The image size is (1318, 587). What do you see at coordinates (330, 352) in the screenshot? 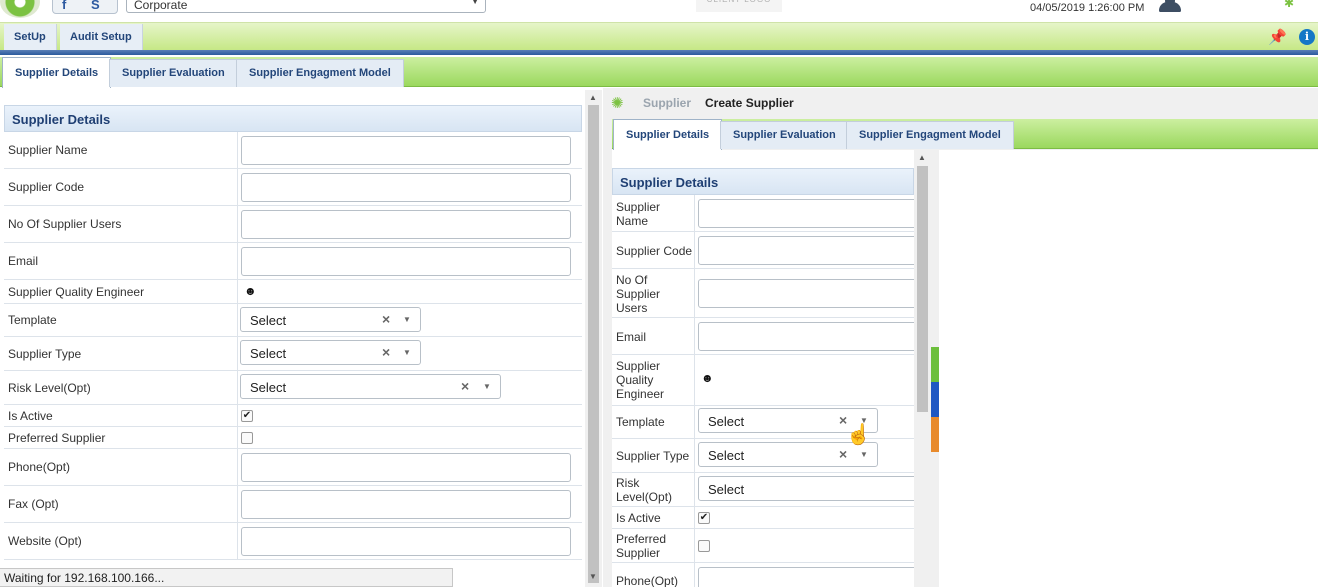
I see `supplier-type-select: Select × ▼` at bounding box center [330, 352].